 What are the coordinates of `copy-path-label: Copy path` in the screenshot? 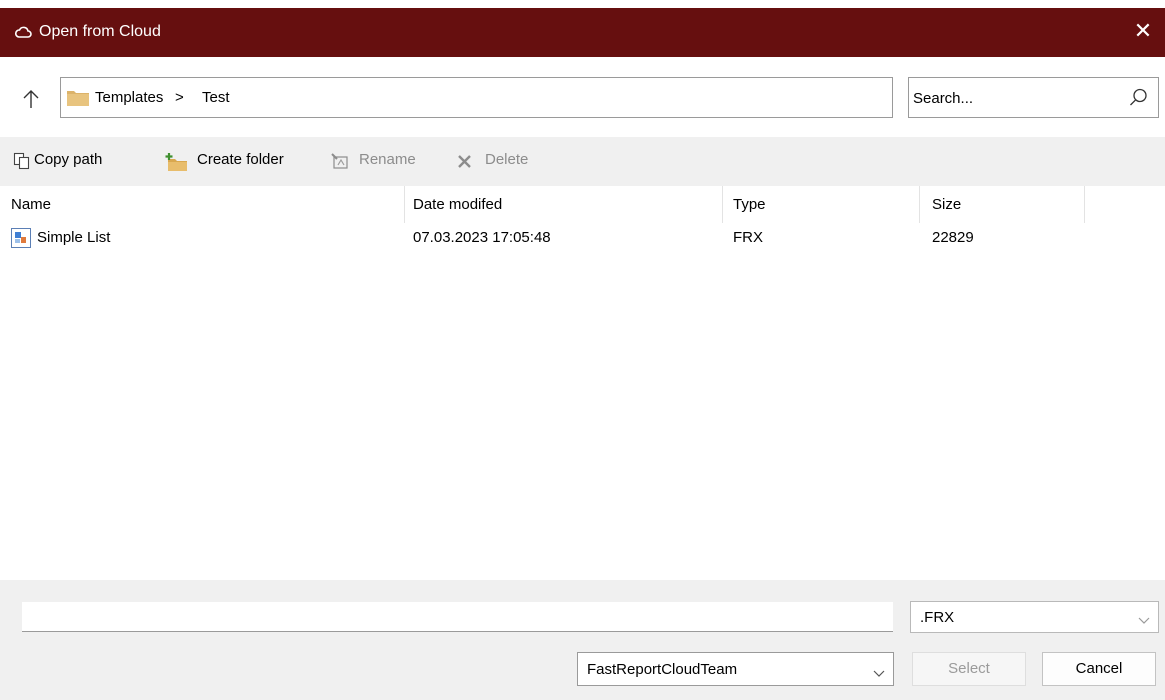 It's located at (68, 159).